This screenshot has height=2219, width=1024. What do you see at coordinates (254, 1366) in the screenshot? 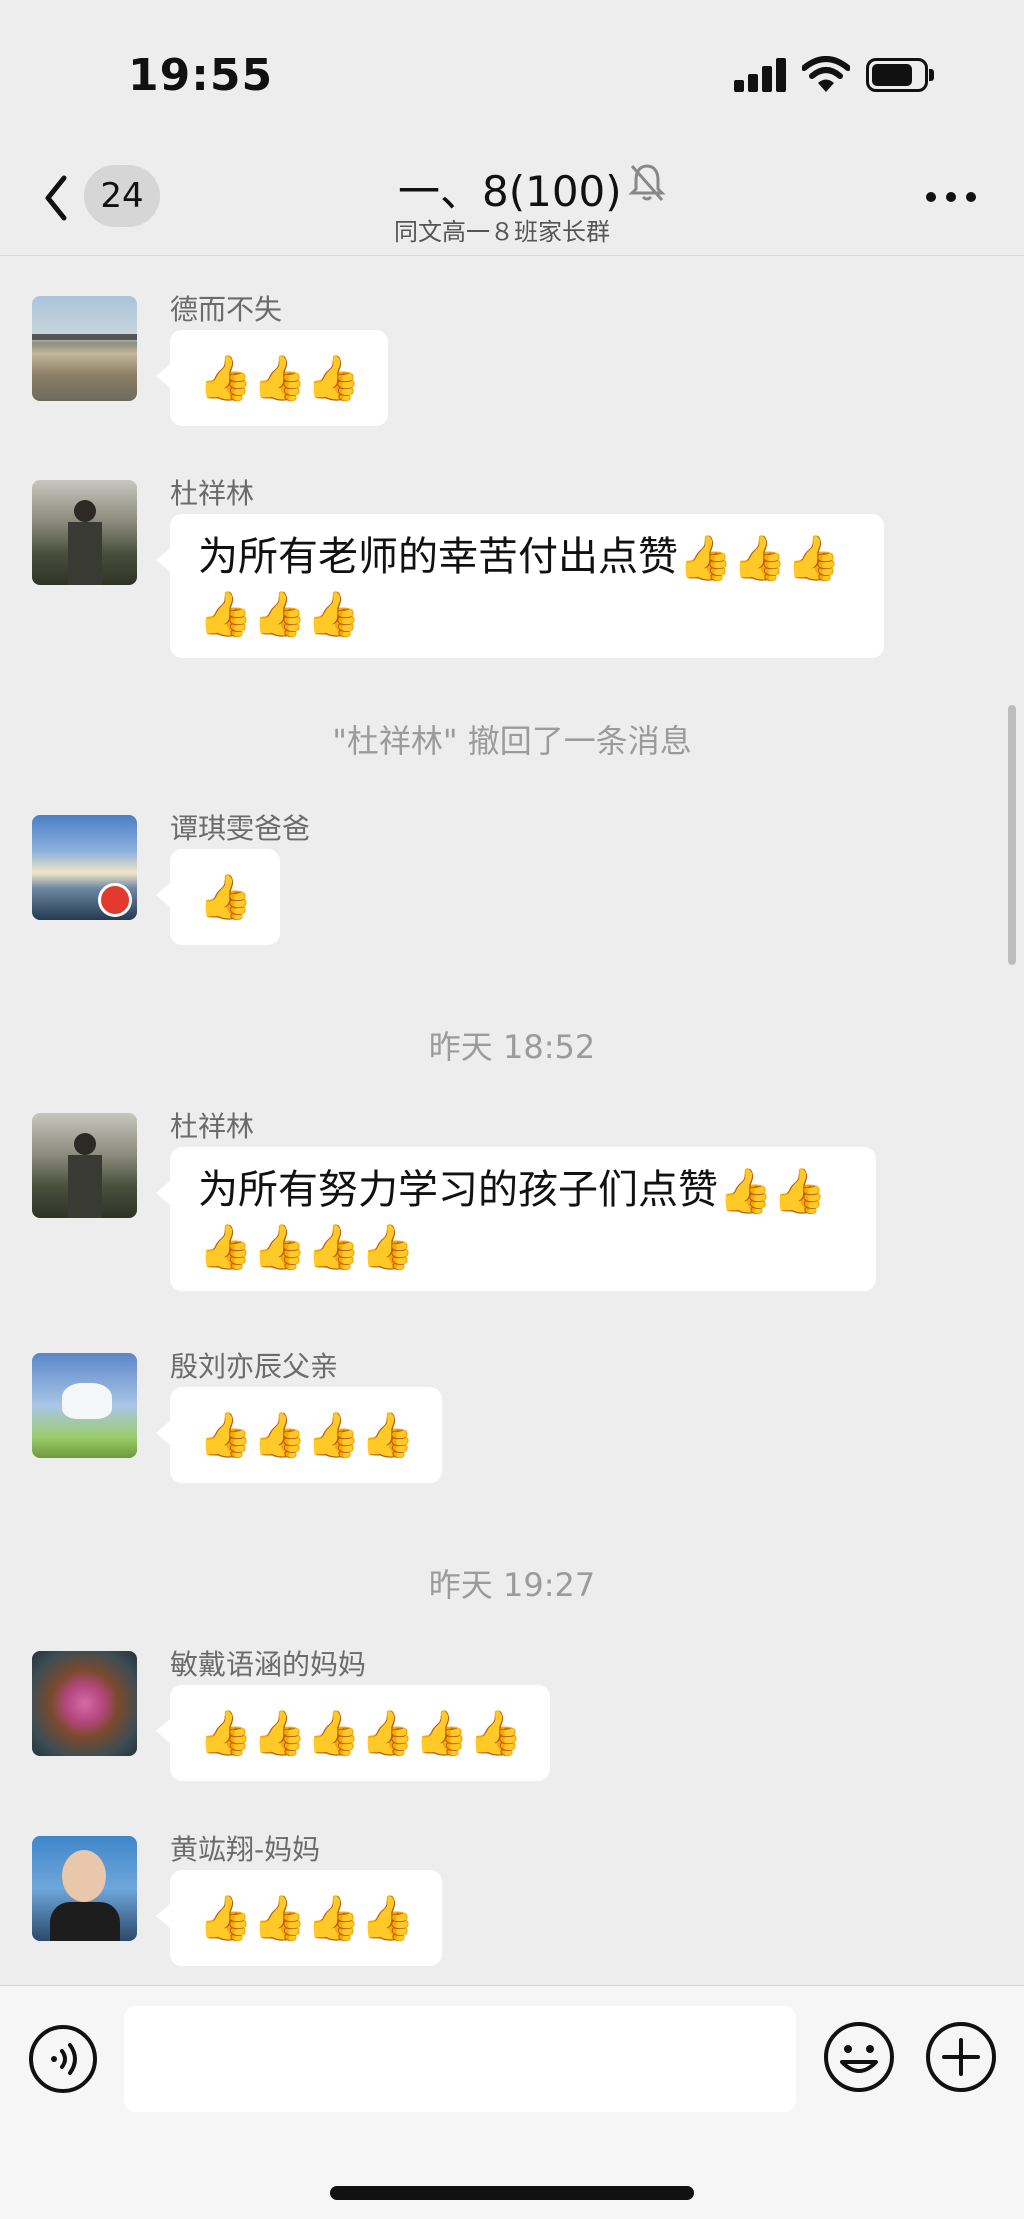
I see `sender-name: 殷刘亦辰父亲` at bounding box center [254, 1366].